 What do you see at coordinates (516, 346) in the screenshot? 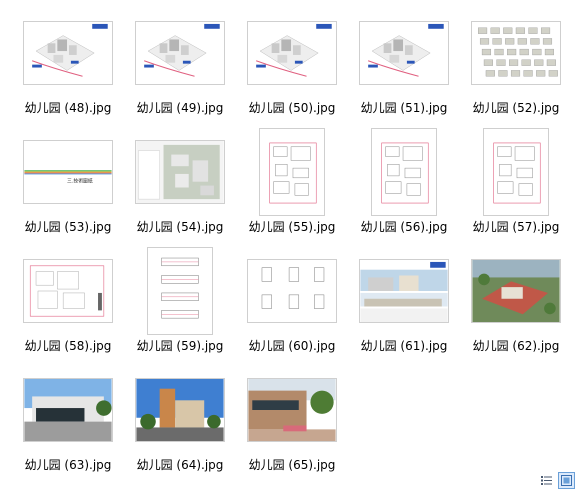
I see `file-name: 幼儿园 (62).jpg` at bounding box center [516, 346].